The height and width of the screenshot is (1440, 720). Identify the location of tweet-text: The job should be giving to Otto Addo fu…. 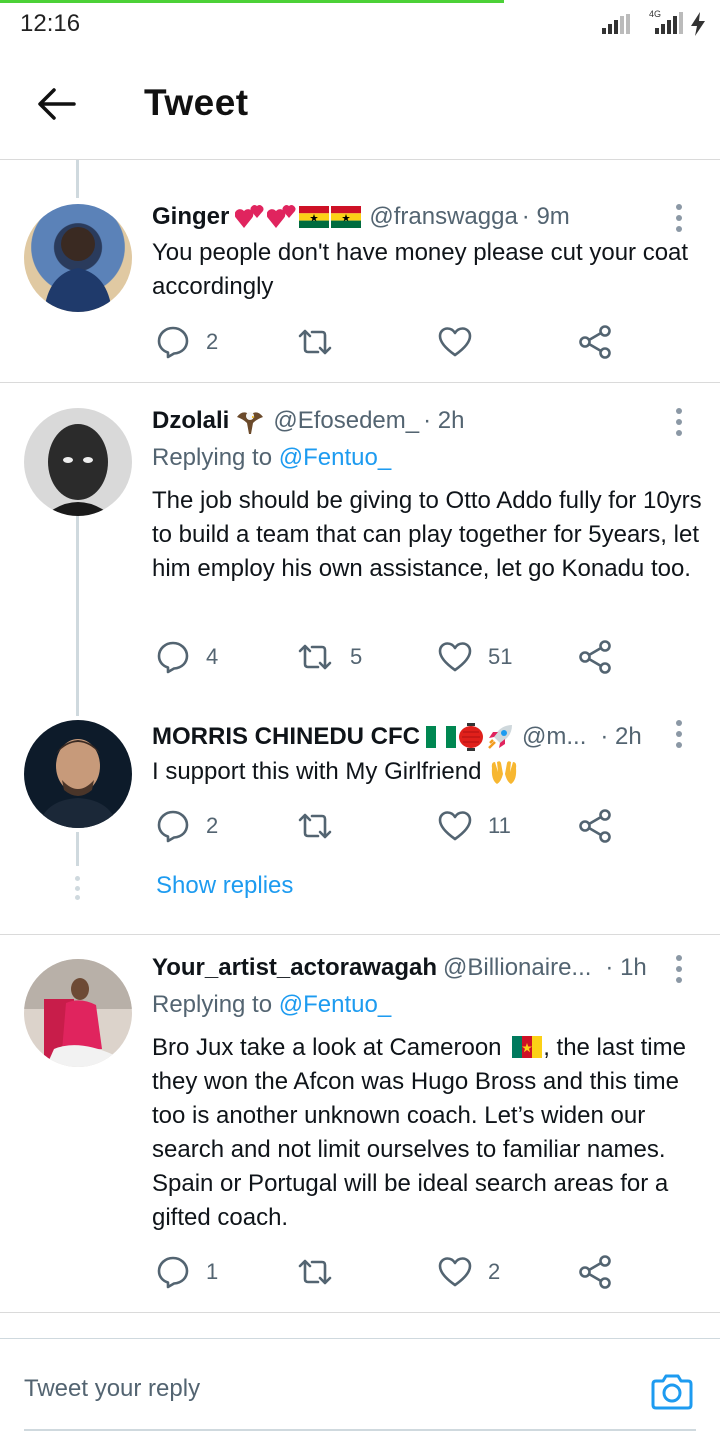
(427, 534).